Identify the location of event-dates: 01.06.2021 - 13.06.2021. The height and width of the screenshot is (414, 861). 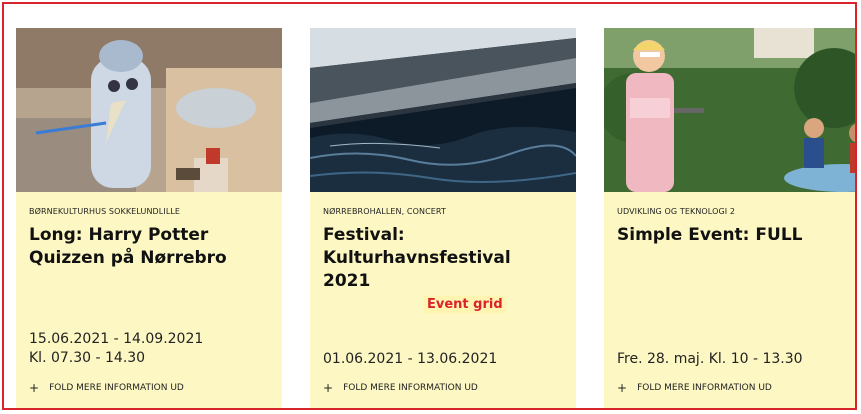
(410, 359).